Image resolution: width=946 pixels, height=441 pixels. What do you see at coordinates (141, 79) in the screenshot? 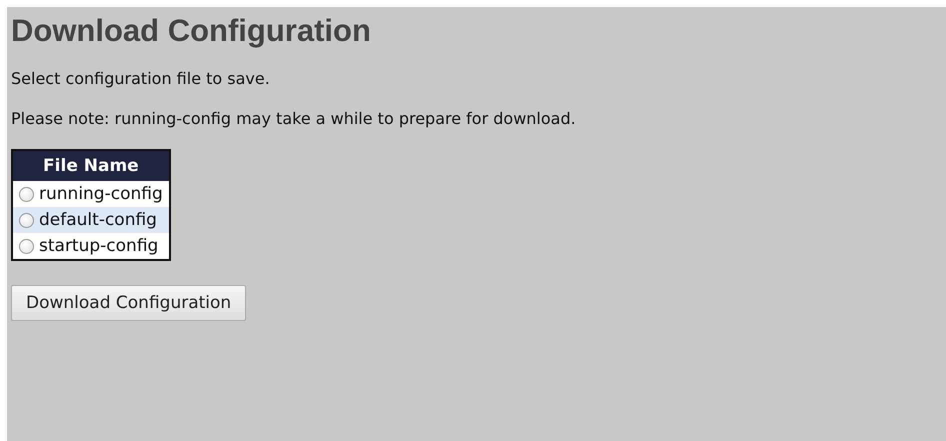
I see `instruction-text: Select configuration file to save.` at bounding box center [141, 79].